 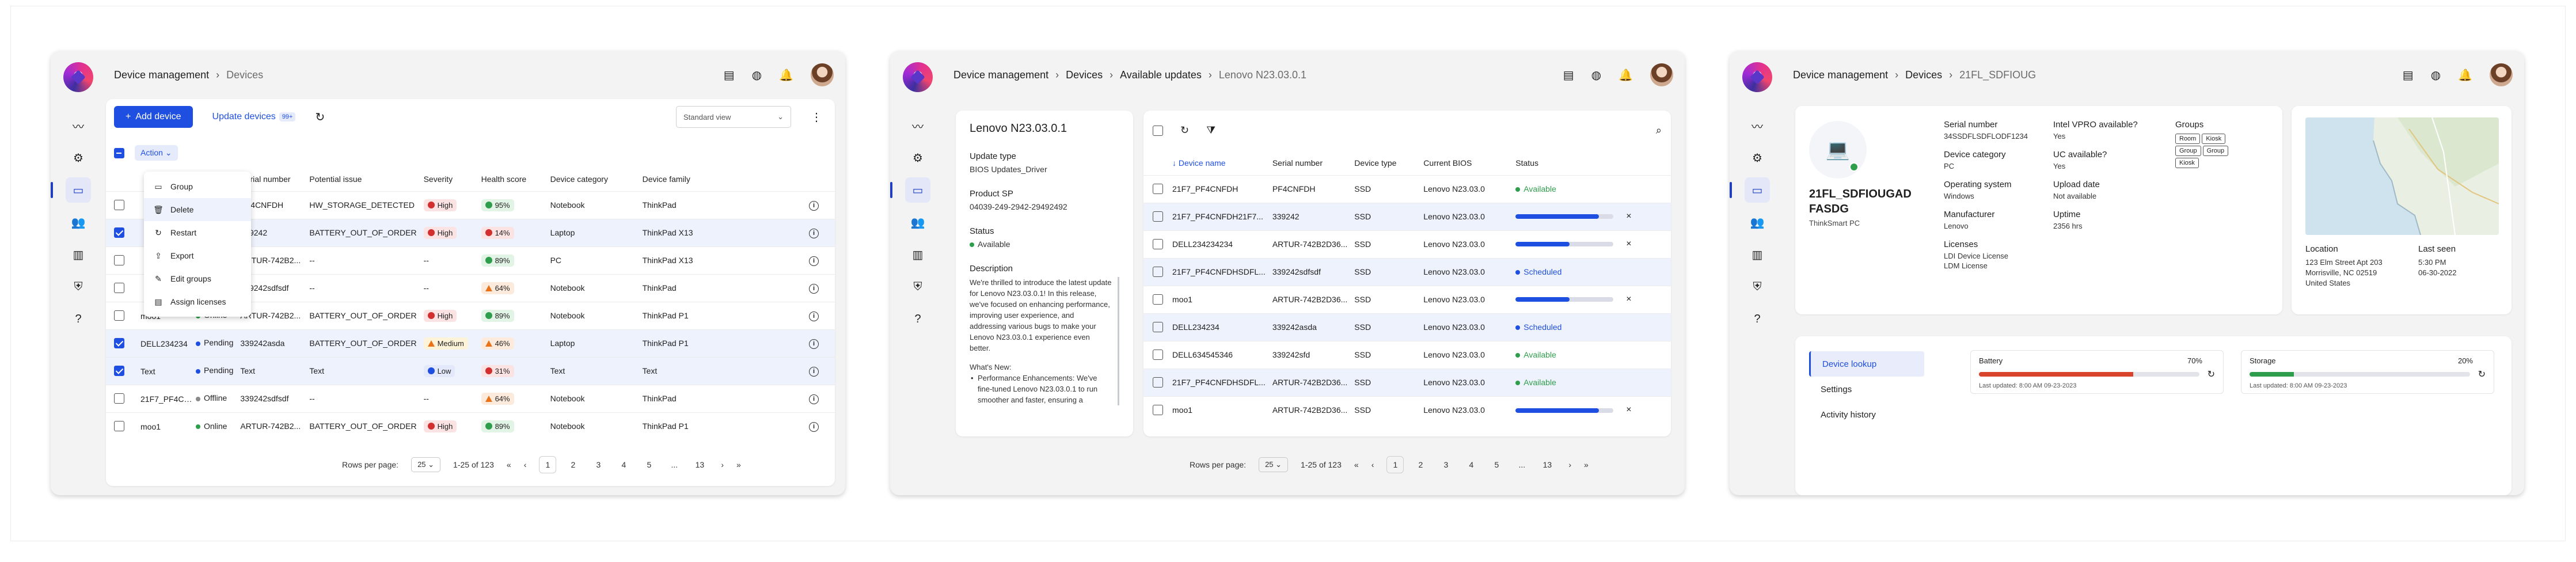 What do you see at coordinates (1659, 130) in the screenshot?
I see `search-icon: ⌕` at bounding box center [1659, 130].